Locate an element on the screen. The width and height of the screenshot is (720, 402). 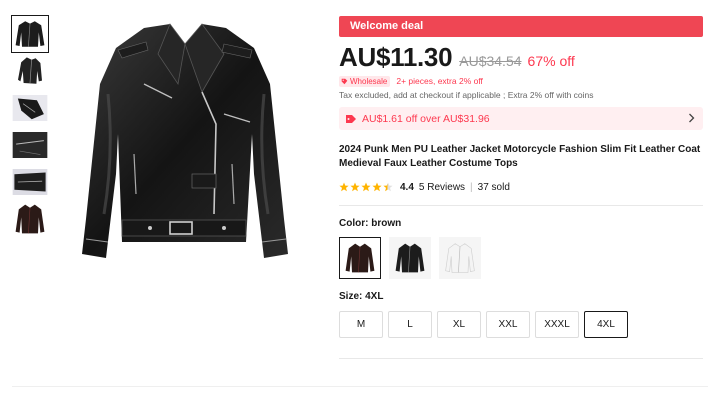
thumbnail-jacket-front is located at coordinates (30, 34).